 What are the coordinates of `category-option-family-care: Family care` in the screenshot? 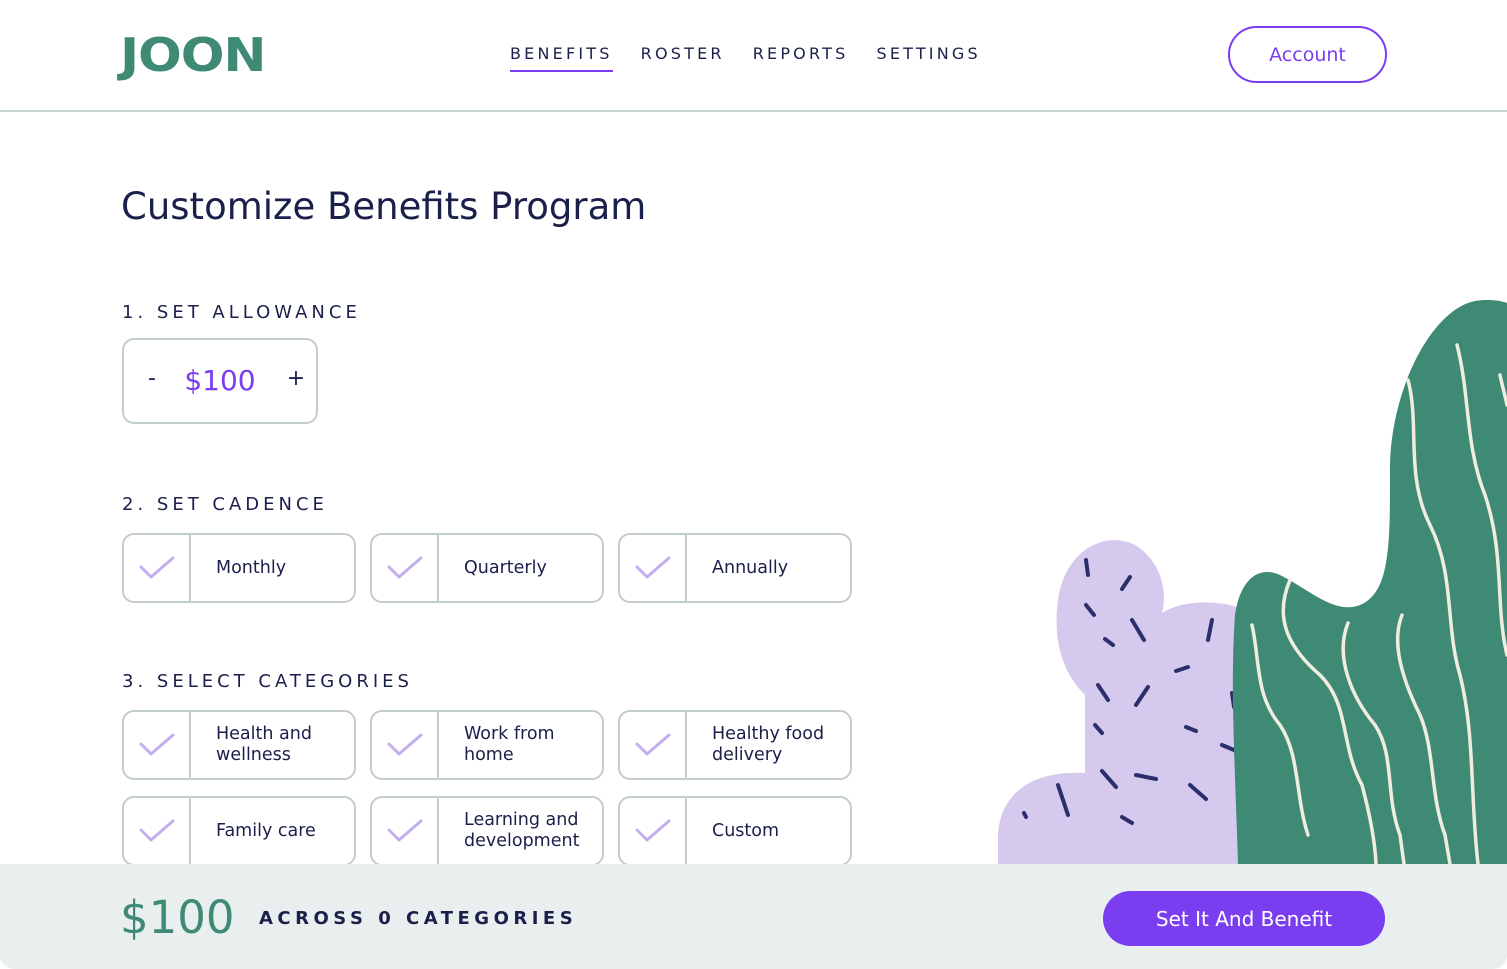 It's located at (239, 831).